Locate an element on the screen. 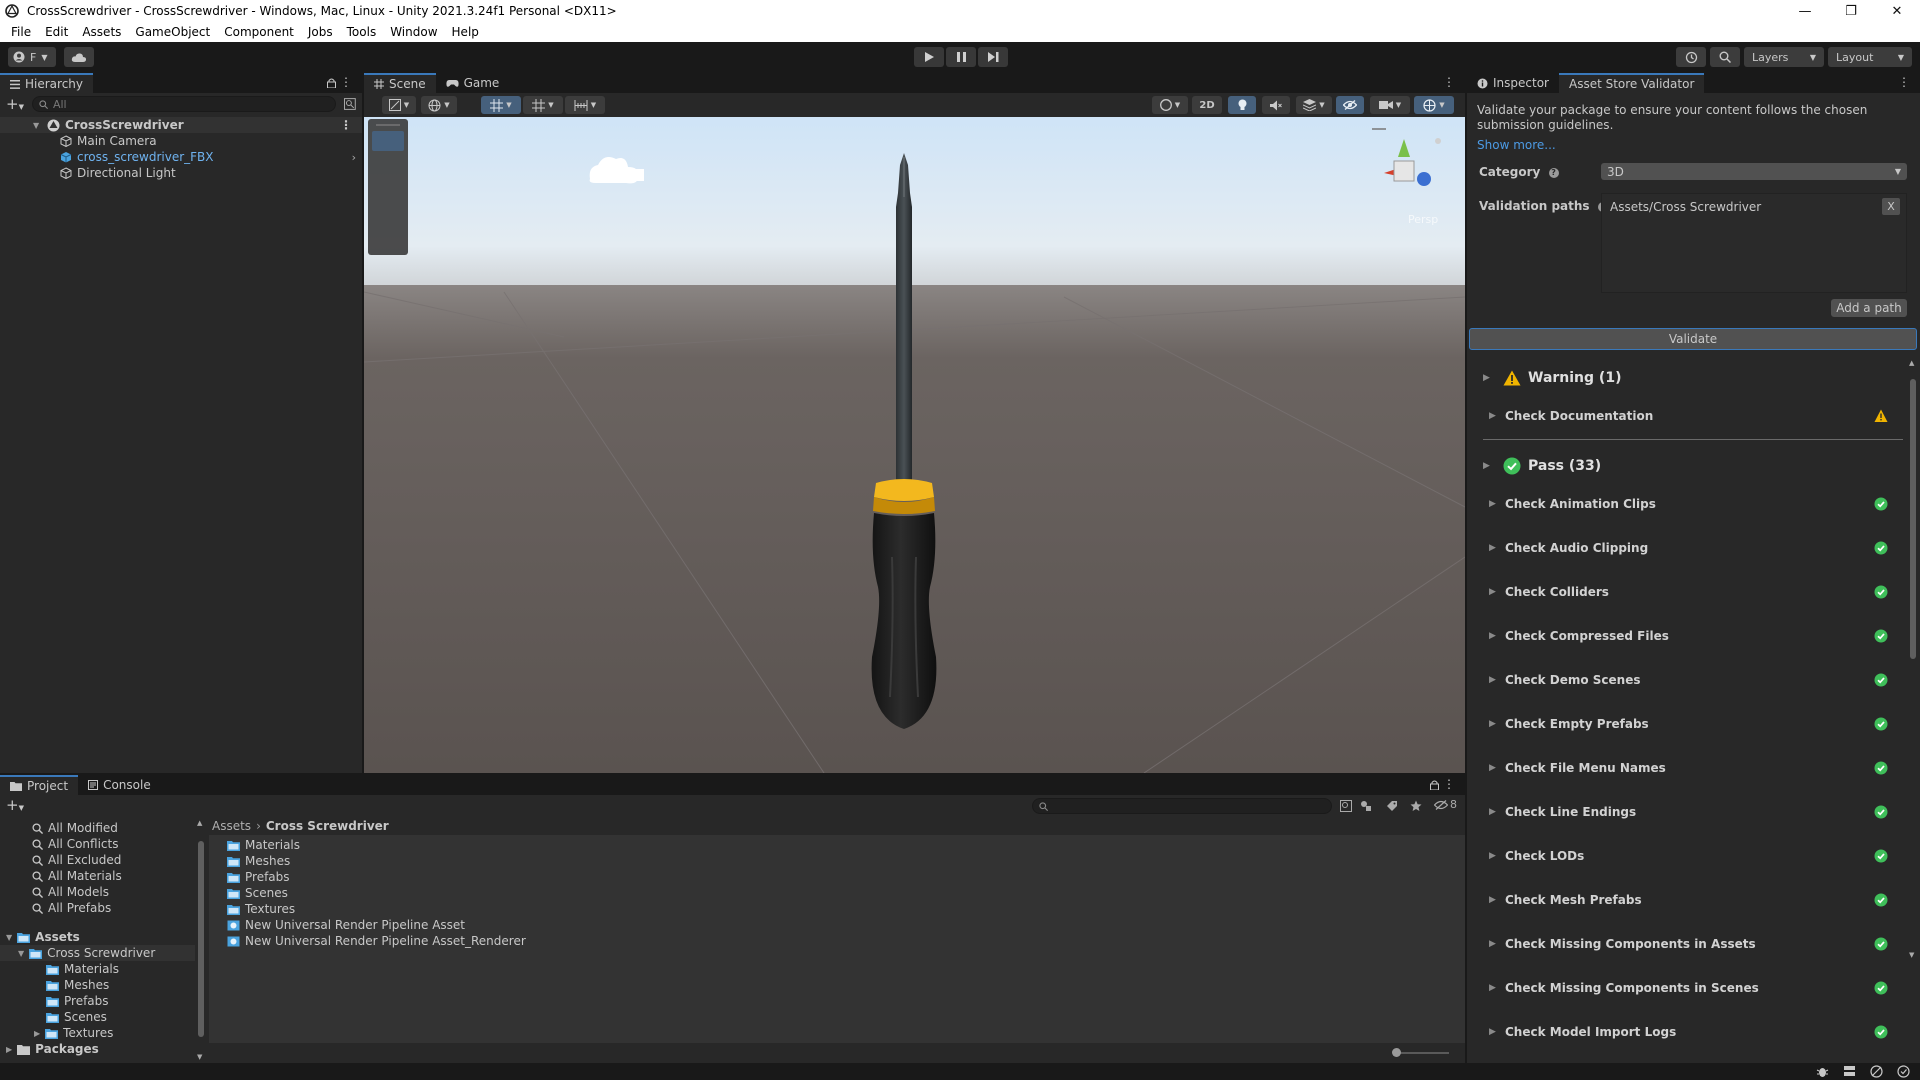 The height and width of the screenshot is (1080, 1920). menu-file: File is located at coordinates (21, 32).